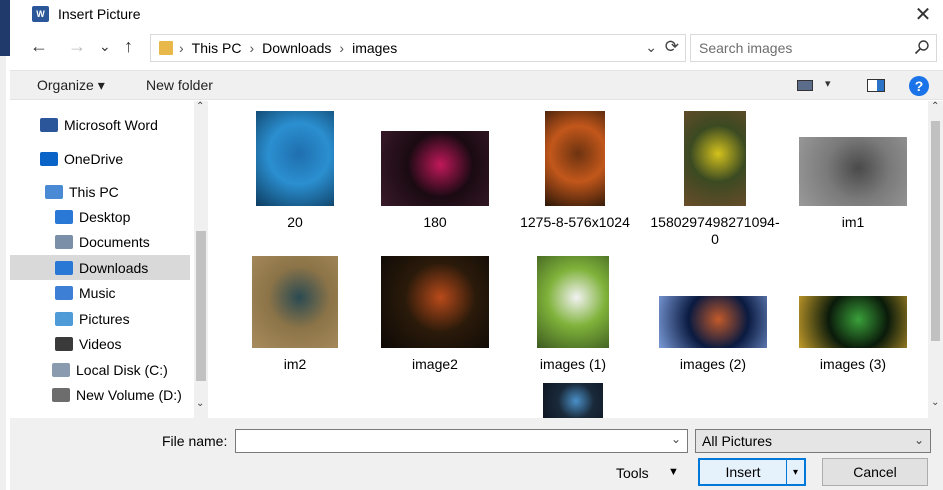 The image size is (943, 490). Describe the element at coordinates (296, 48) in the screenshot. I see `breadcrumb-downloads: Downloads` at that location.